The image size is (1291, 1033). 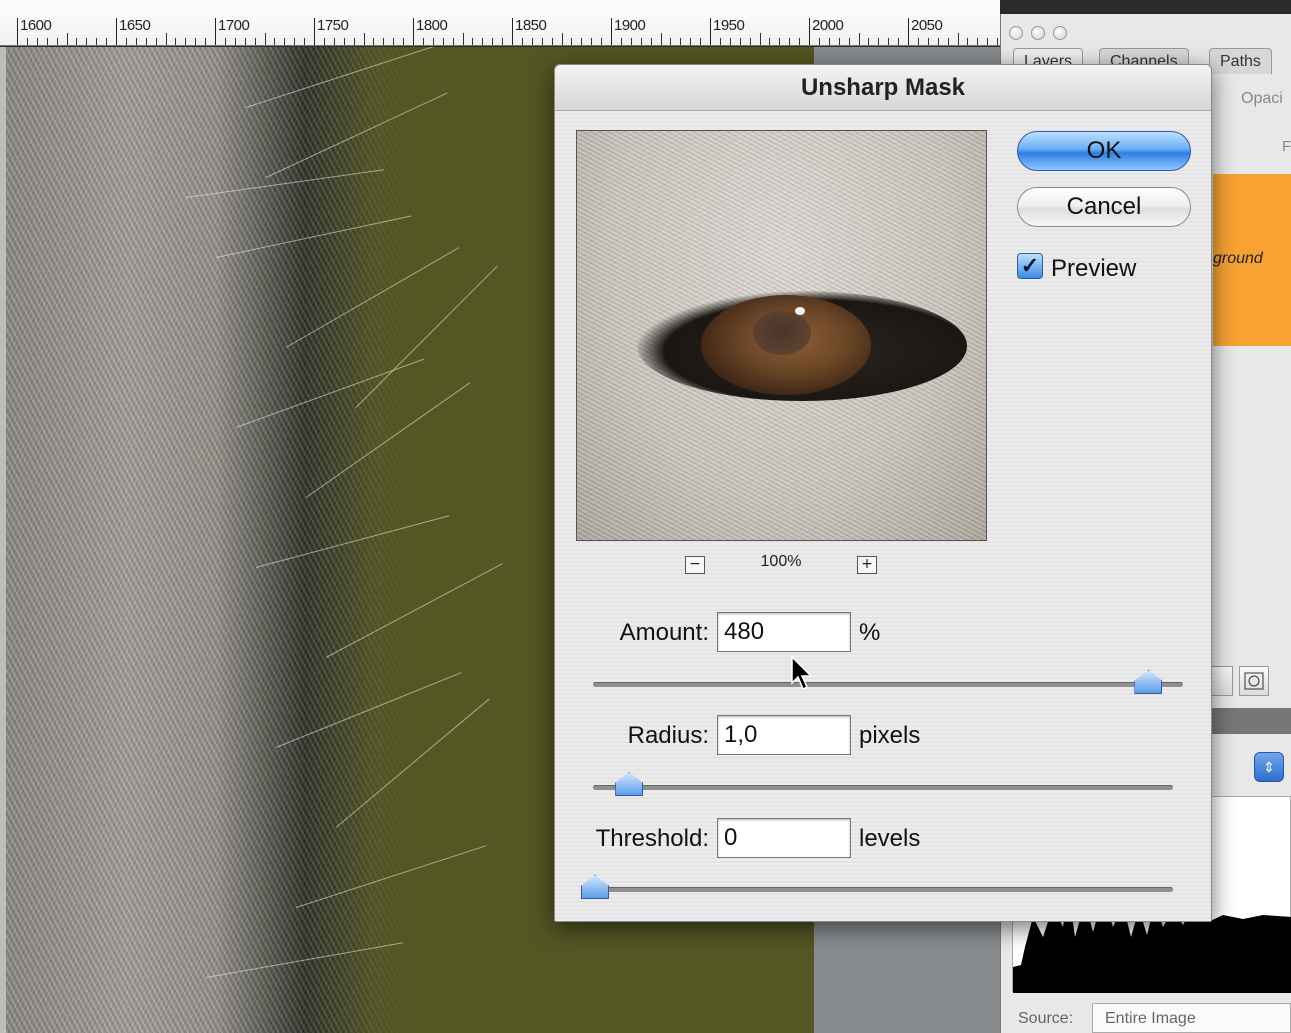 What do you see at coordinates (877, 889) in the screenshot?
I see `threshold-slider-track` at bounding box center [877, 889].